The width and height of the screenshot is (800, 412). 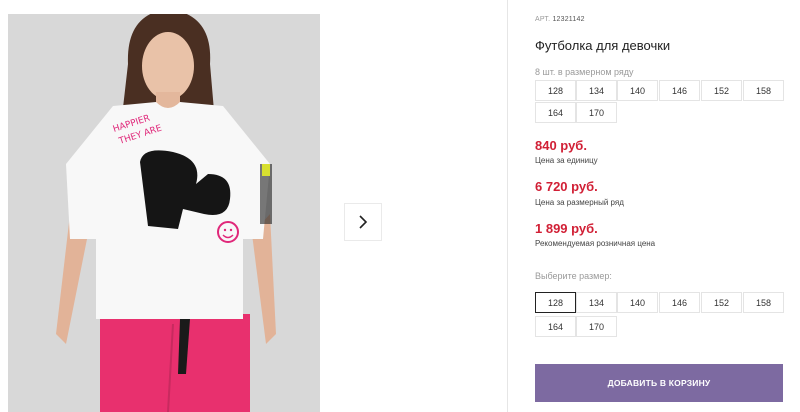 I want to click on chevron-right-icon, so click(x=363, y=222).